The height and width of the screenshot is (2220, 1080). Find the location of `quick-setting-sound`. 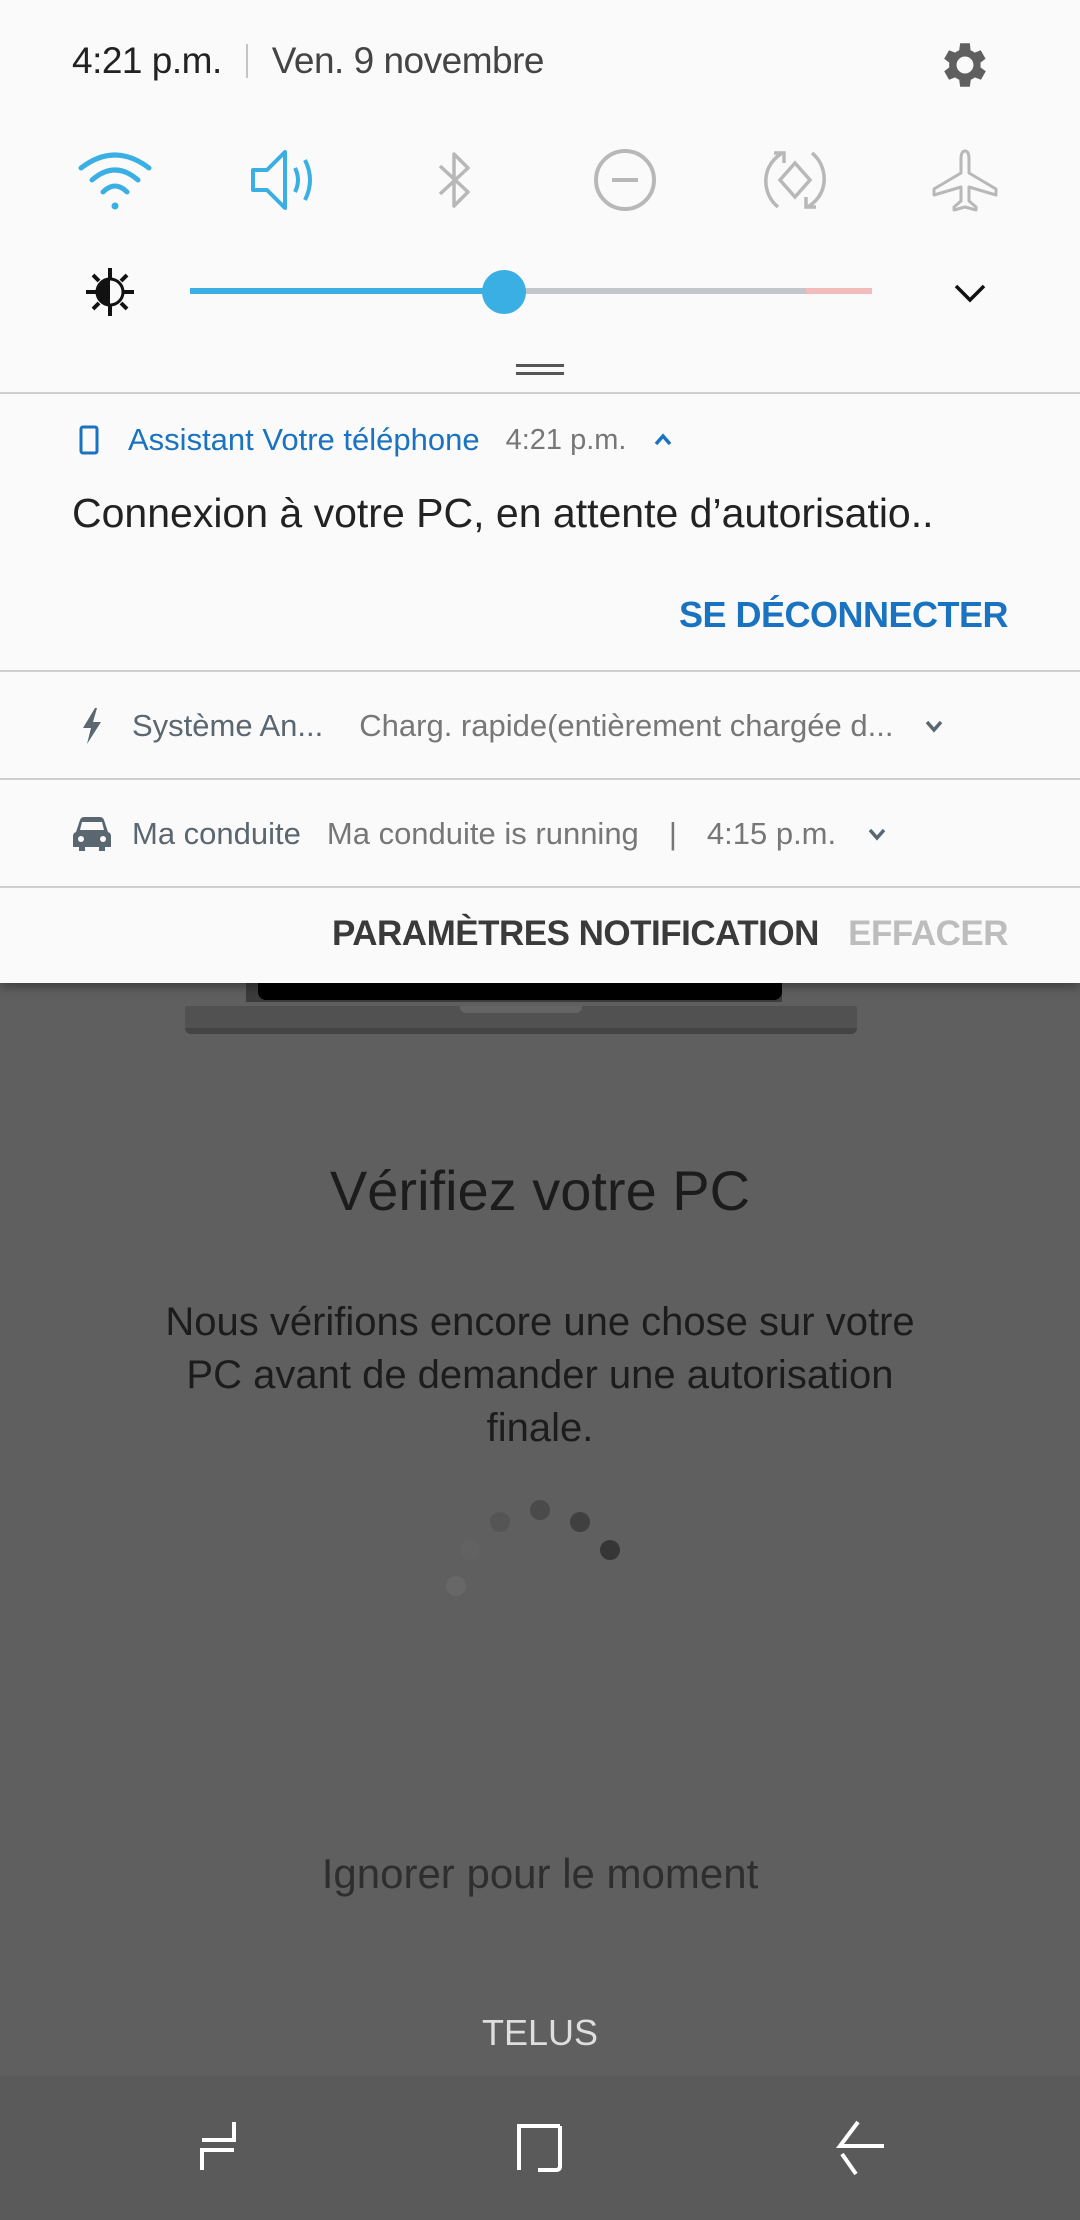

quick-setting-sound is located at coordinates (285, 180).